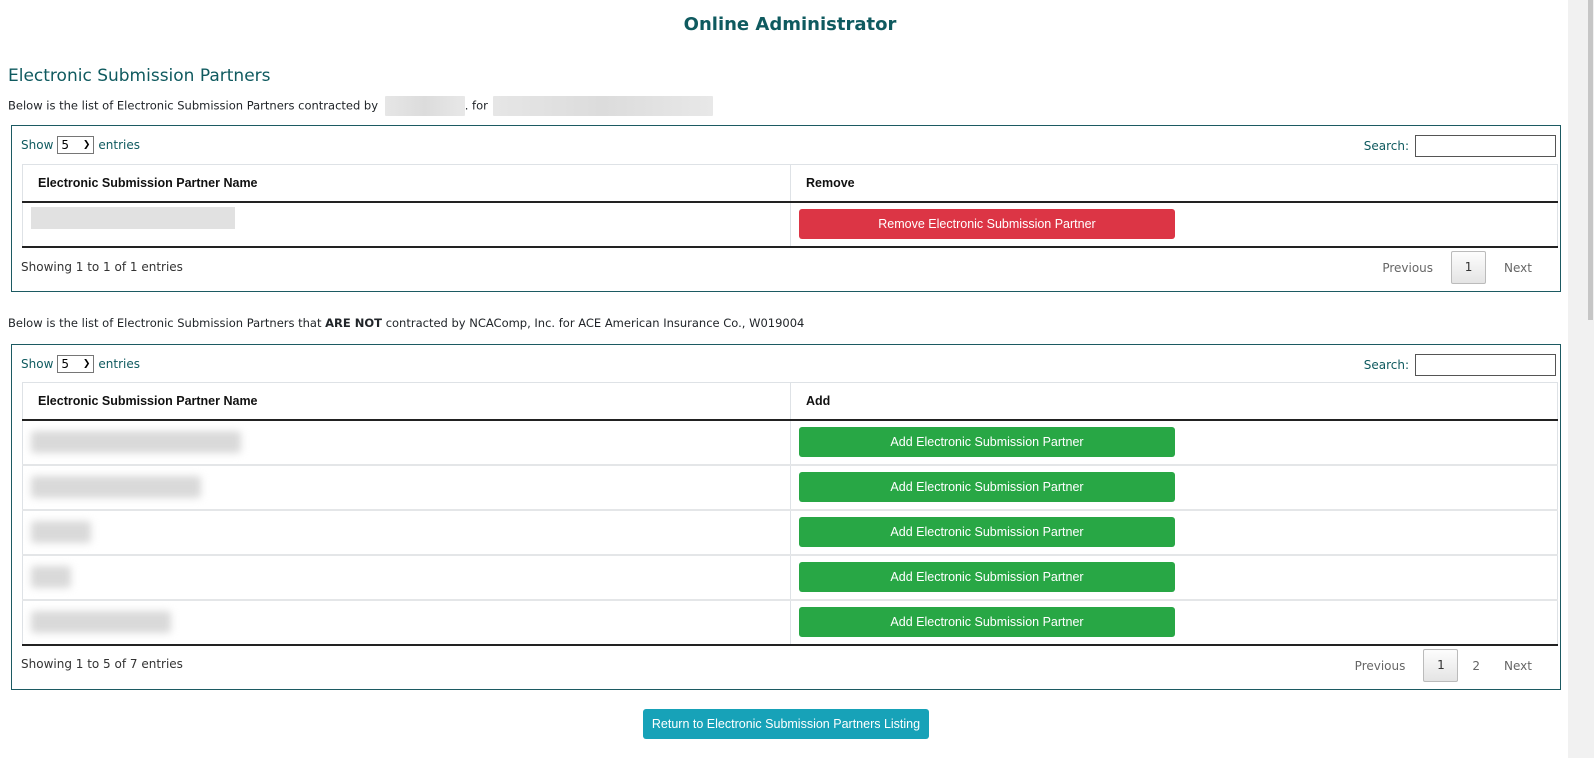  I want to click on app-title: Online Administrator, so click(790, 24).